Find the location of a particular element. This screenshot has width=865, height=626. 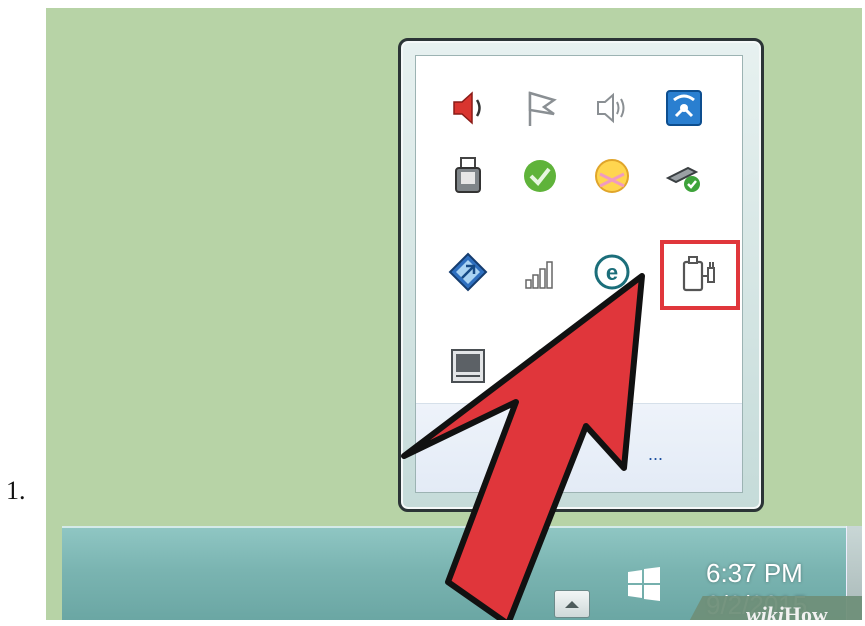

safely-remove-hardware-icon is located at coordinates (684, 176).